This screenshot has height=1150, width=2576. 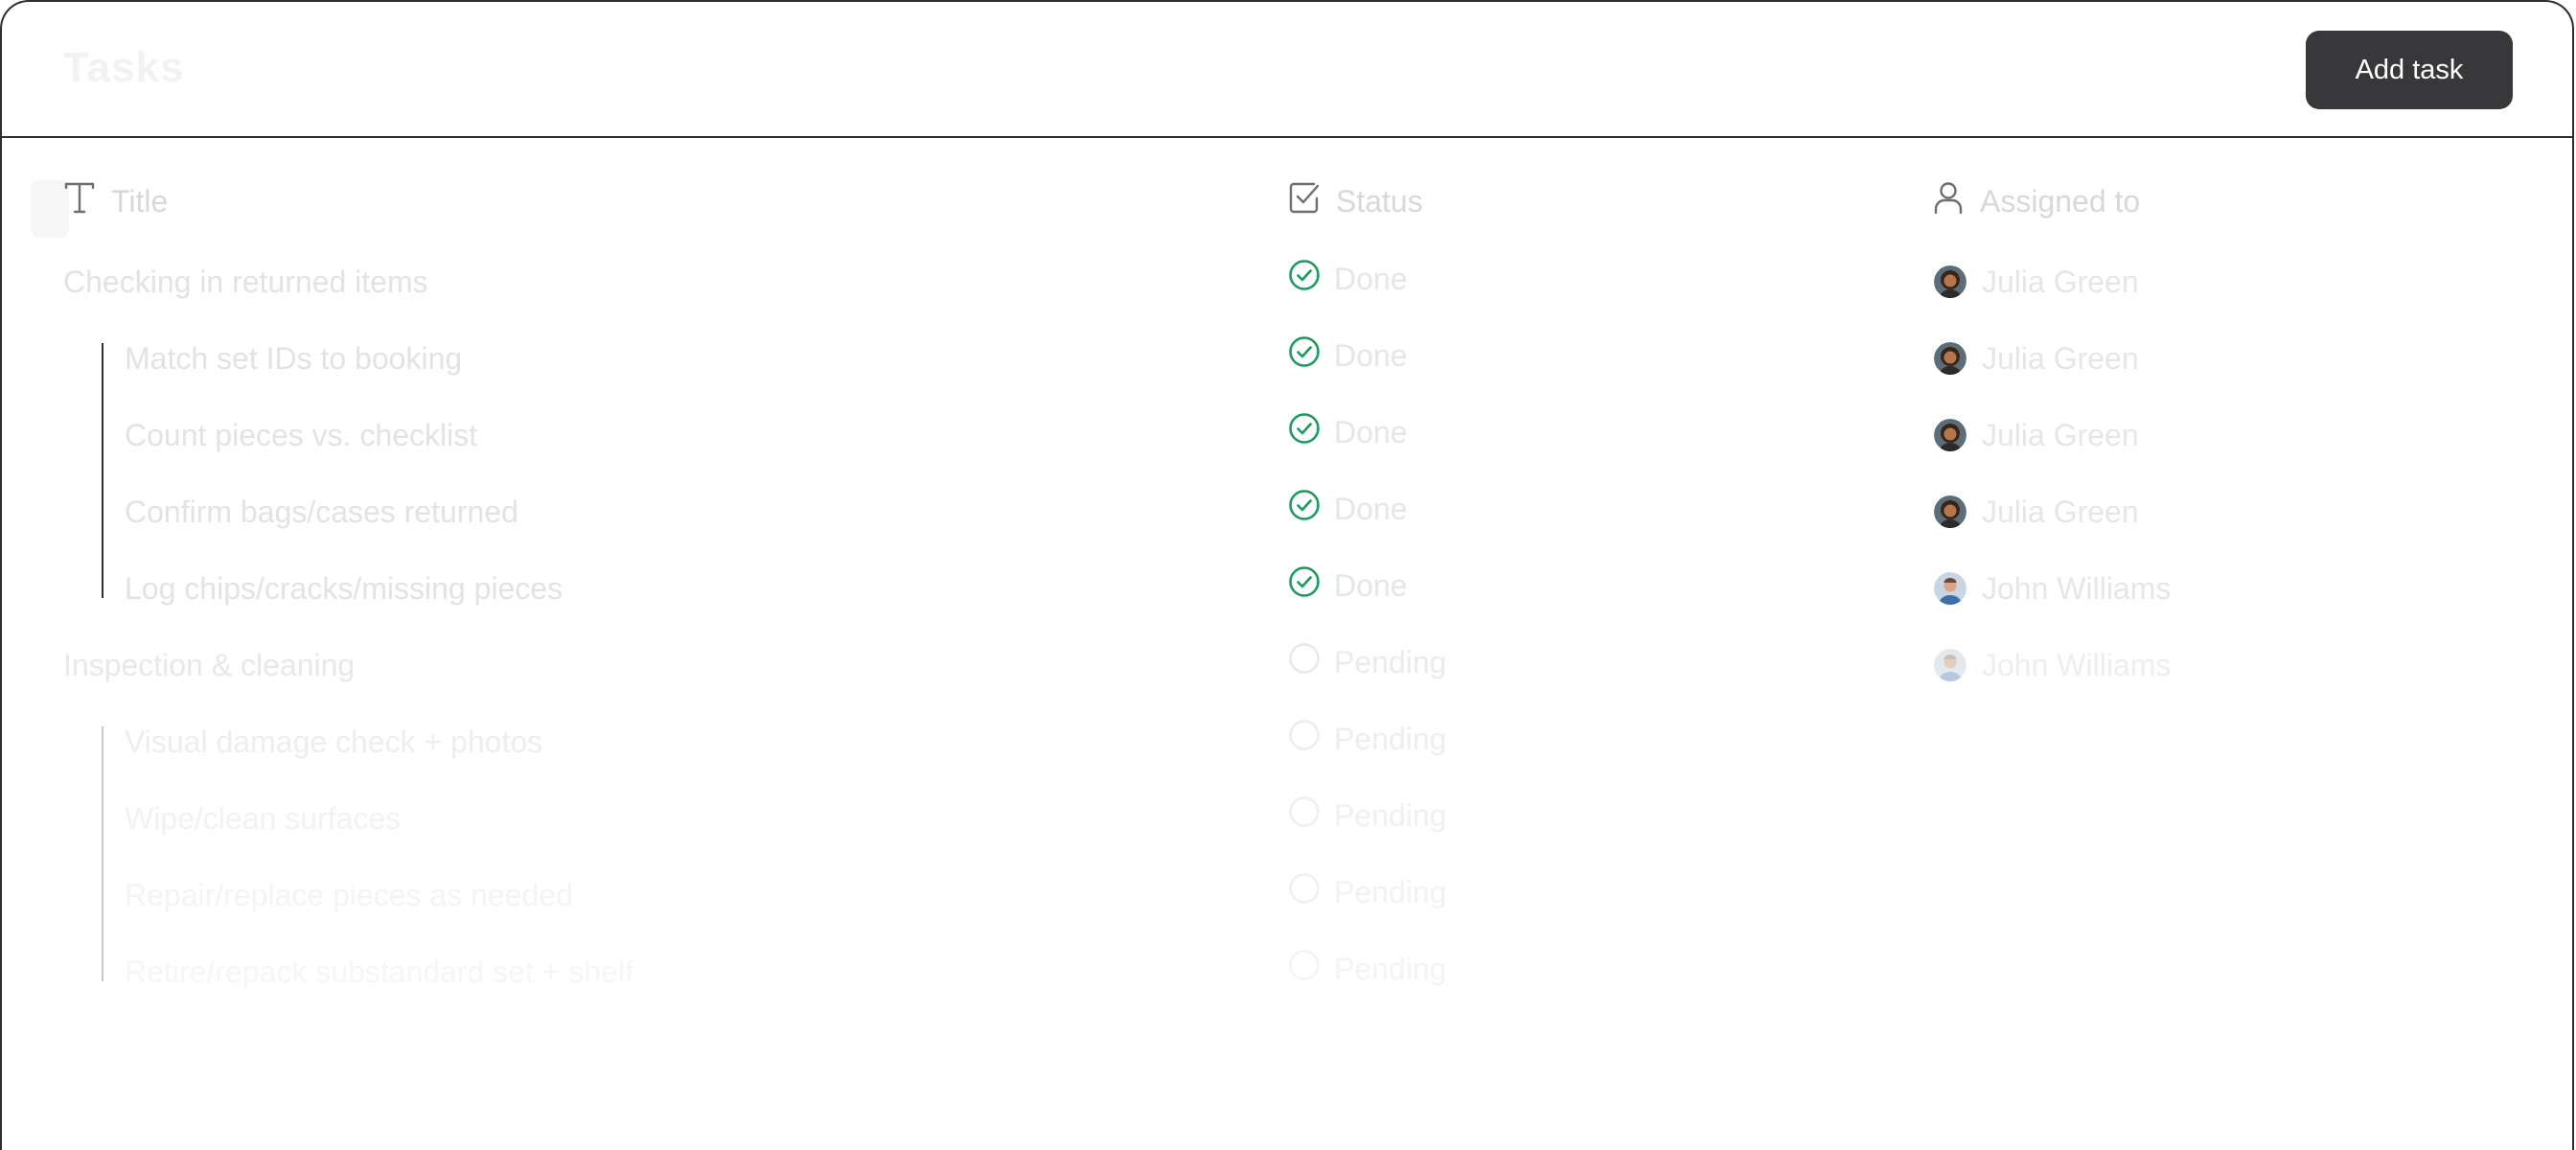 What do you see at coordinates (263, 818) in the screenshot?
I see `subtask-title: Wipe/clean surfaces` at bounding box center [263, 818].